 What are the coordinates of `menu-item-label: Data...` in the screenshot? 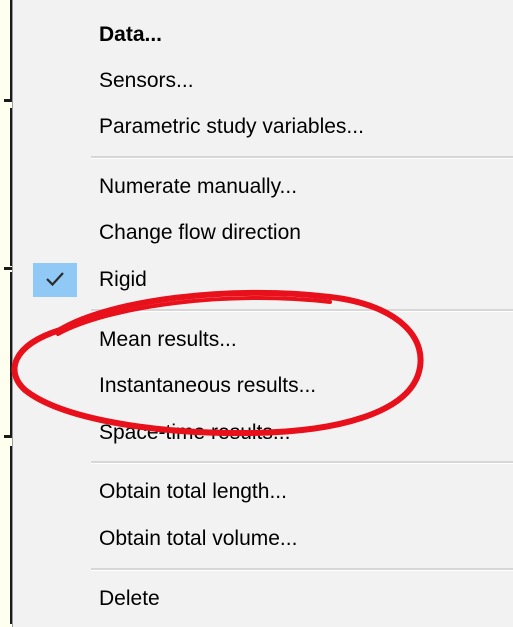 It's located at (131, 34).